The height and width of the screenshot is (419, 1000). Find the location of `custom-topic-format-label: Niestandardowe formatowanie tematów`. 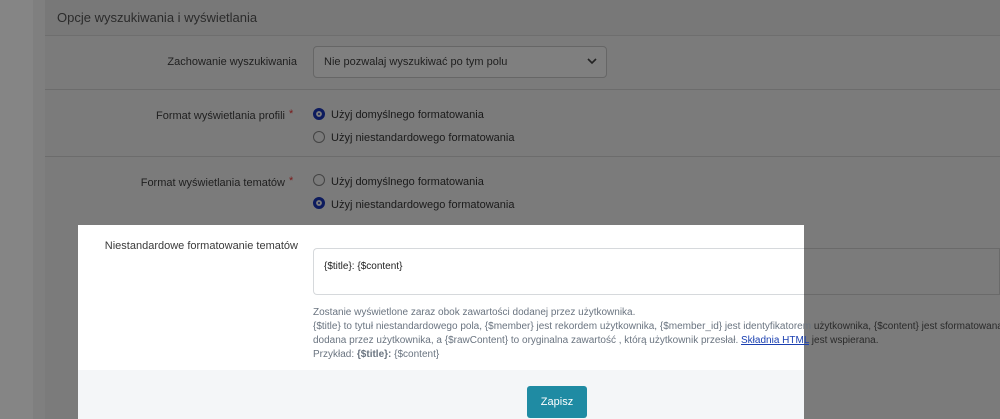

custom-topic-format-label: Niestandardowe formatowanie tematów is located at coordinates (201, 246).